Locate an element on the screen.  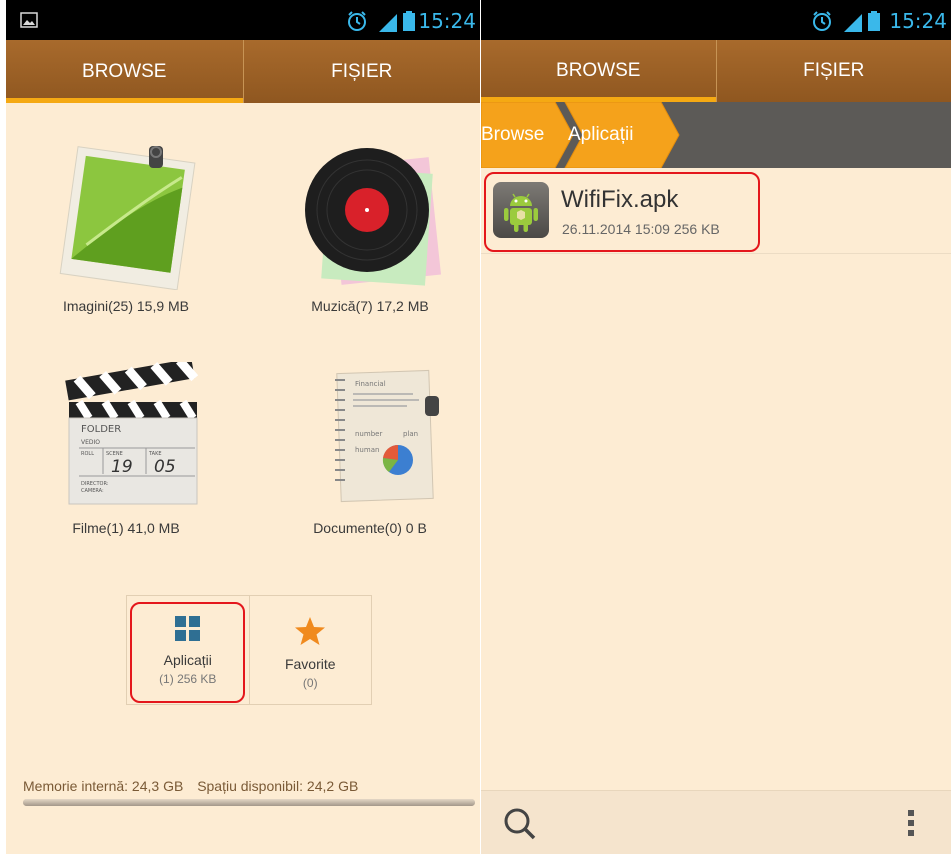
notebook-human-text: human is located at coordinates (367, 450).